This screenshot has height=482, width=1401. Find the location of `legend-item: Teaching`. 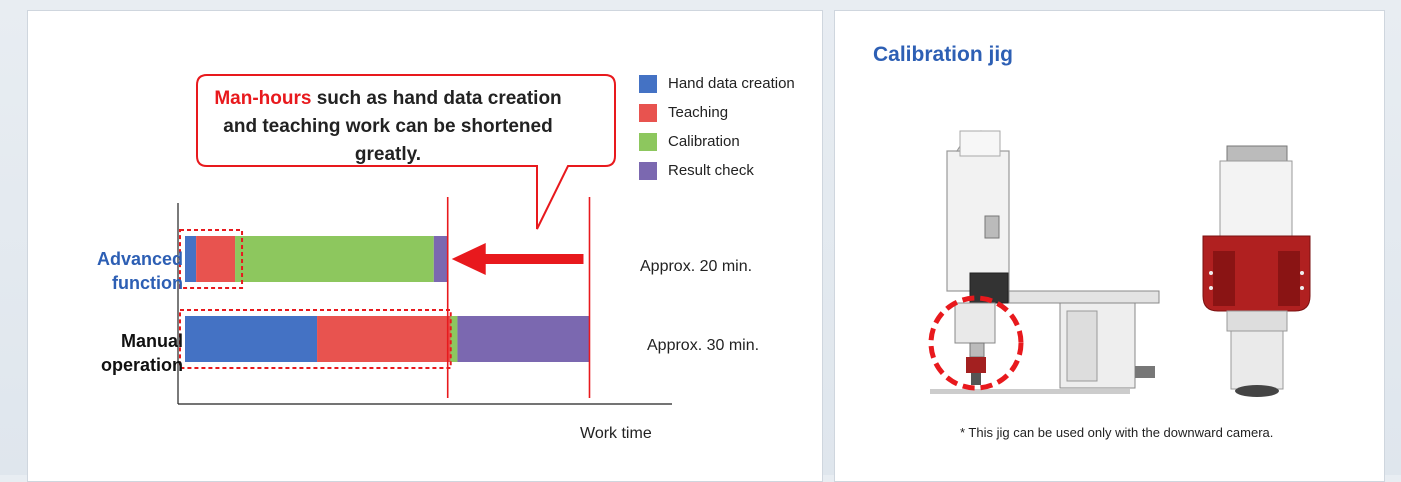

legend-item: Teaching is located at coordinates (717, 112).